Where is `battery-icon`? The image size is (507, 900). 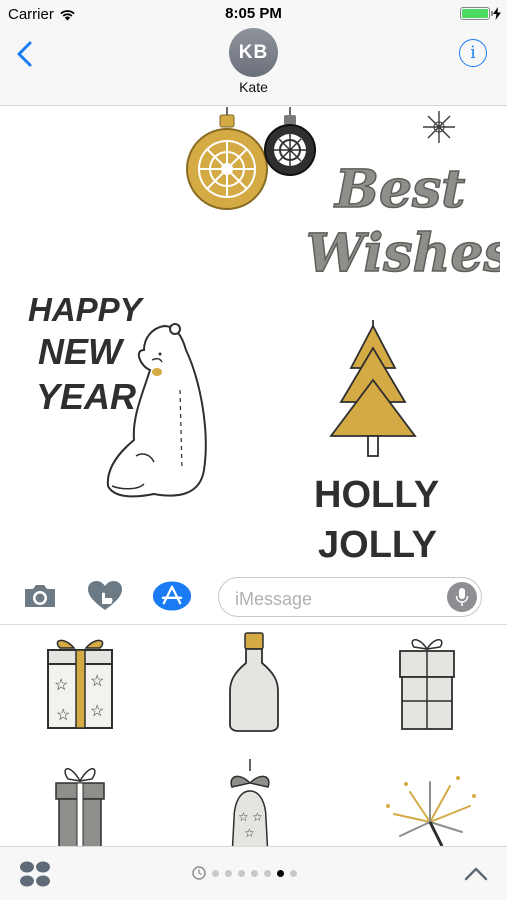 battery-icon is located at coordinates (476, 13).